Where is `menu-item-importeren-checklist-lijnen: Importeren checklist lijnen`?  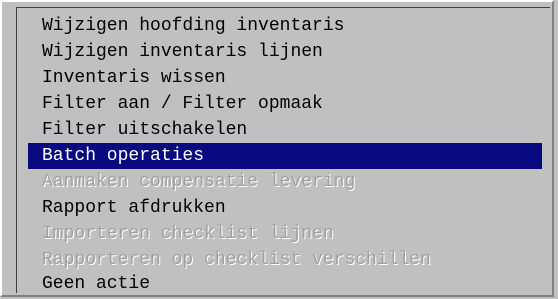
menu-item-importeren-checklist-lijnen: Importeren checklist lijnen is located at coordinates (188, 234).